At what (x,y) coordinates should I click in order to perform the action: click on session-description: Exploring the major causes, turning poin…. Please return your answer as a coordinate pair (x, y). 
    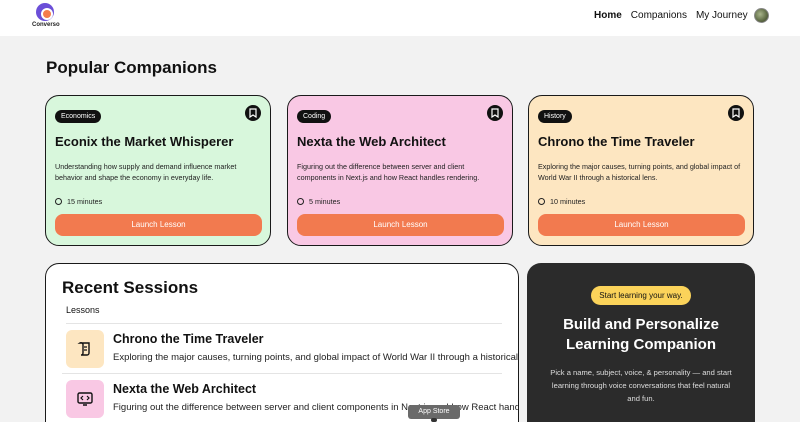
    Looking at the image, I should click on (316, 357).